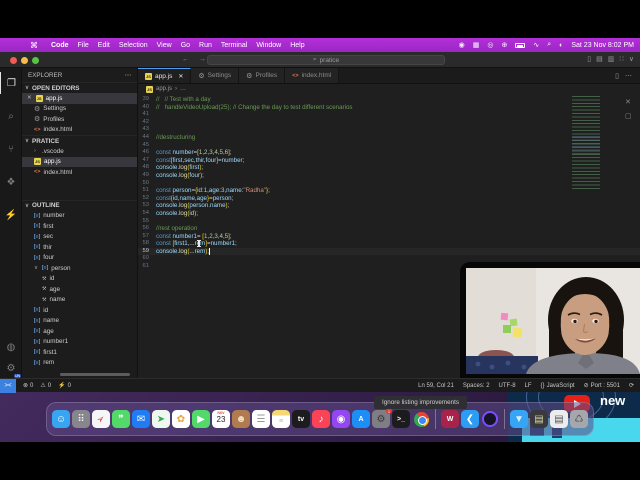 This screenshot has width=640, height=480. Describe the element at coordinates (631, 385) in the screenshot. I see `status-notifications: ⟳` at that location.